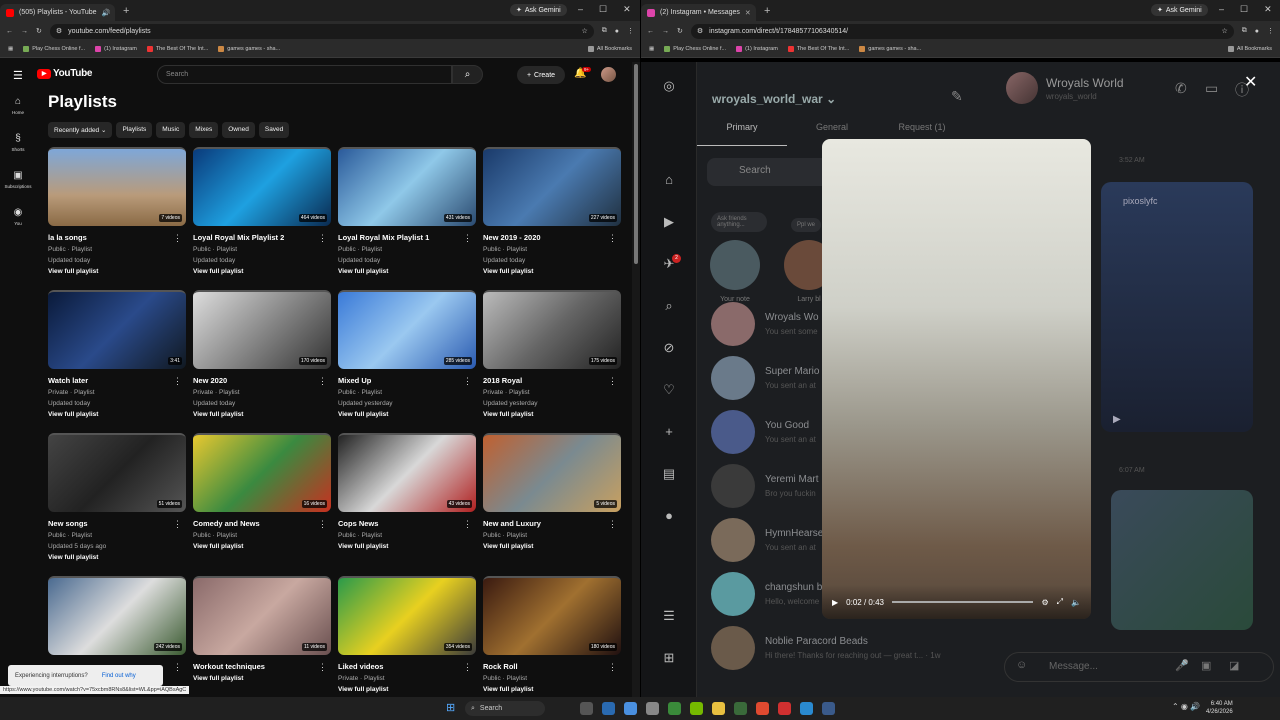  Describe the element at coordinates (552, 329) in the screenshot. I see `playlist-thumbnail: 175 videos` at that location.